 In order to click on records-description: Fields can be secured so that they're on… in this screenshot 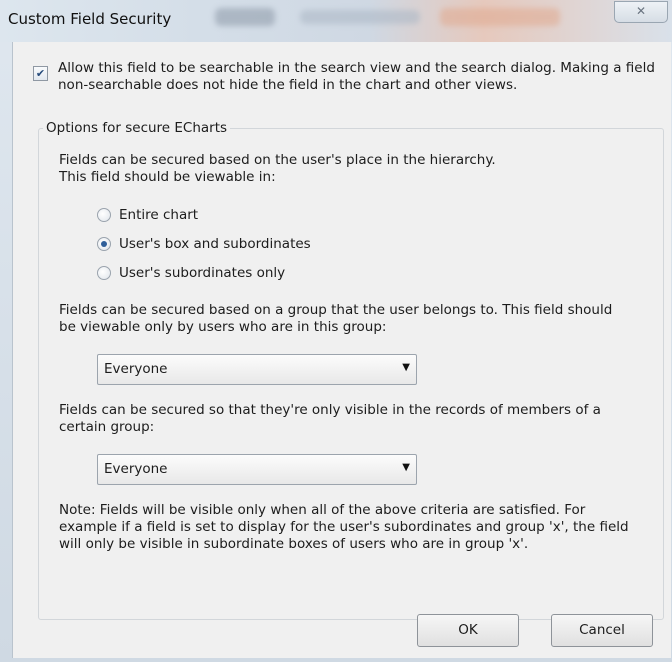, I will do `click(330, 418)`.